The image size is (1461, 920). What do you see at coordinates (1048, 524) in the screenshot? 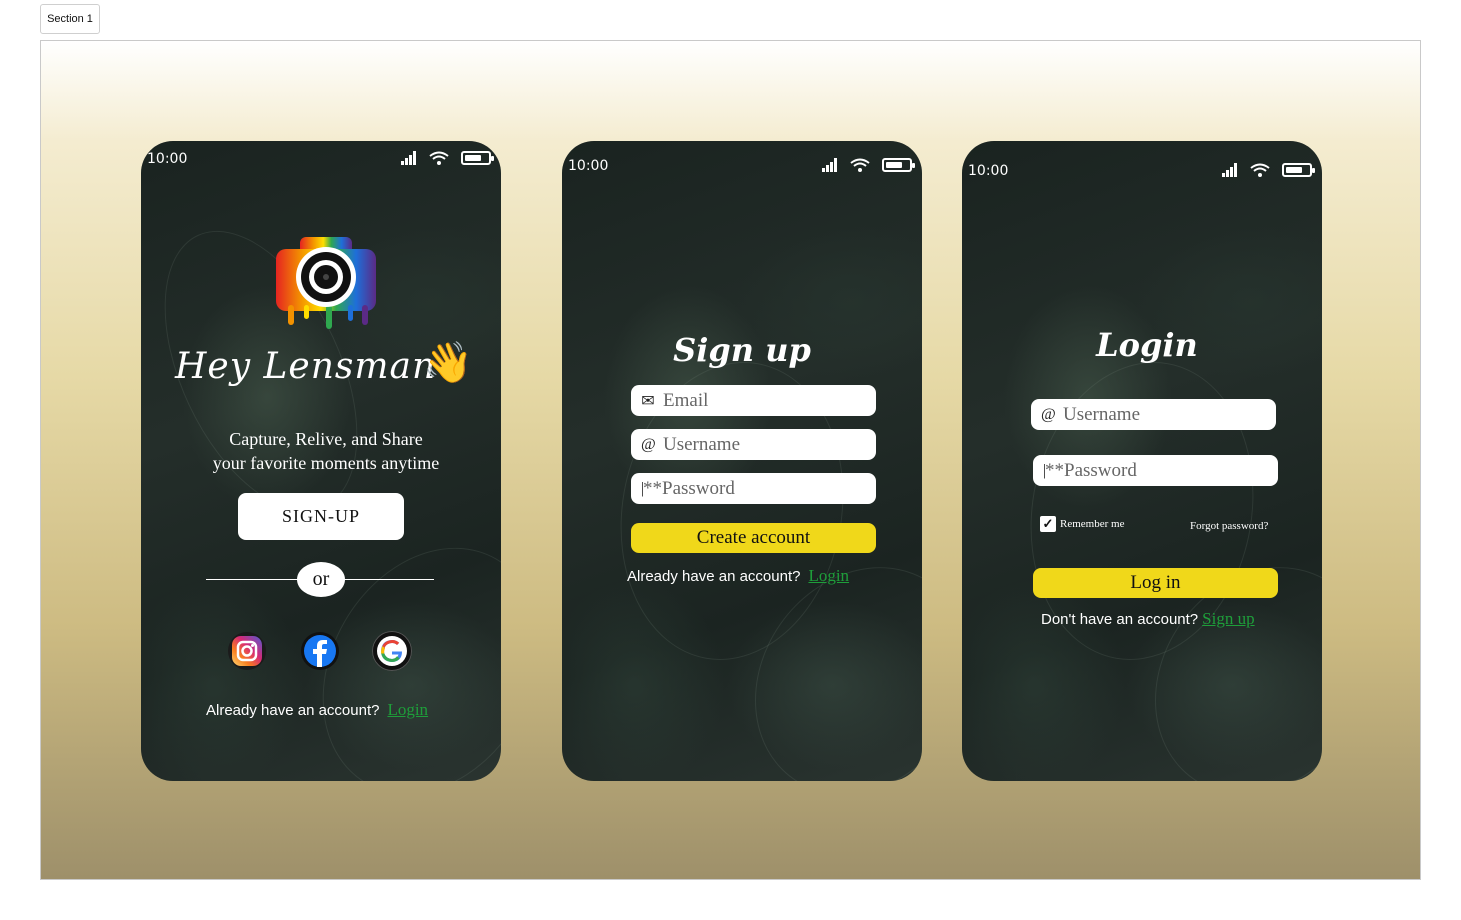
I see `remember-checkbox: ✓` at bounding box center [1048, 524].